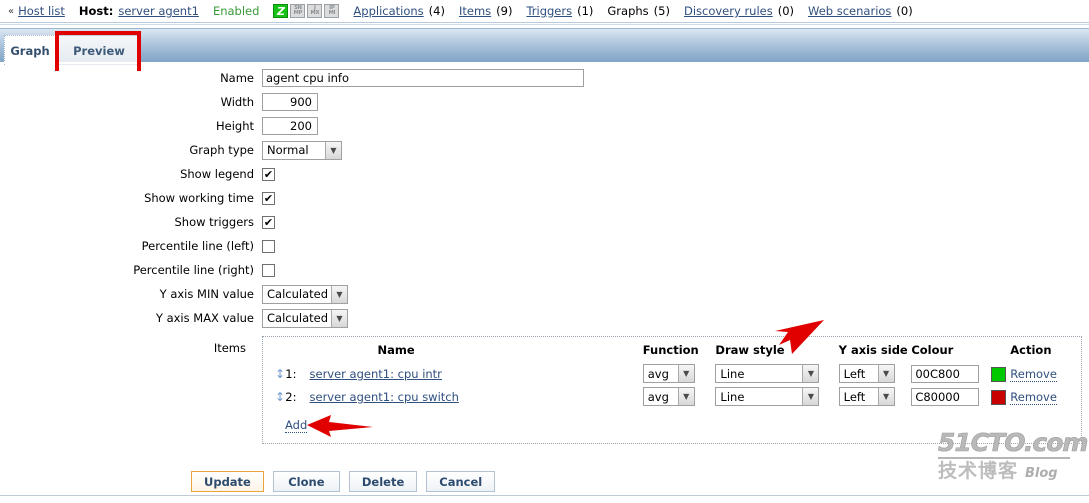  I want to click on percentile-left-checkbox, so click(268, 246).